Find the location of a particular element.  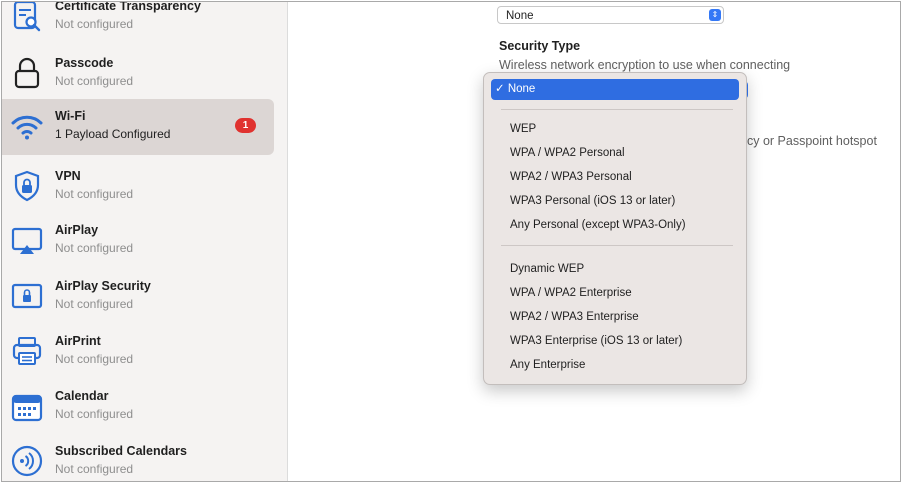

sidebar-item-title: AirPlay Security is located at coordinates (103, 286).